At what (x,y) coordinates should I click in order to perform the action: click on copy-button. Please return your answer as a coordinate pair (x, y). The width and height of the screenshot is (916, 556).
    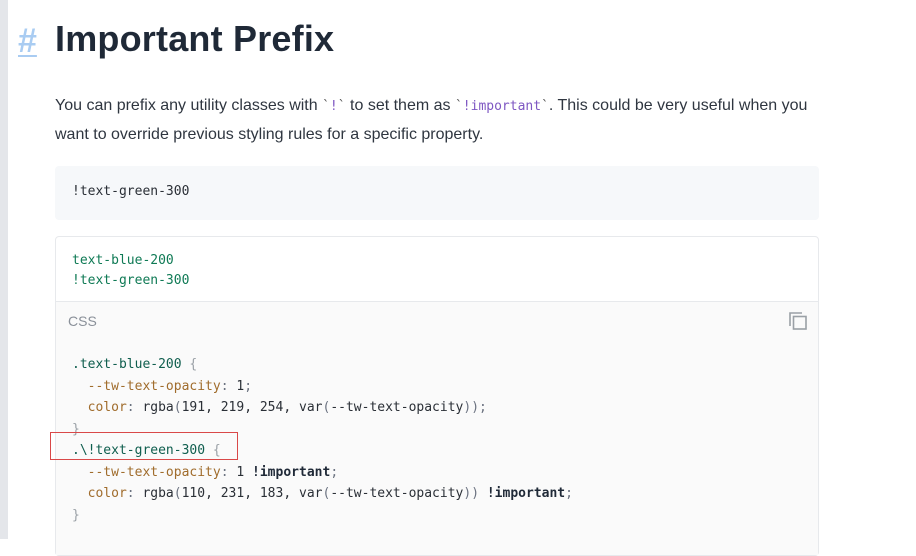
    Looking at the image, I should click on (798, 321).